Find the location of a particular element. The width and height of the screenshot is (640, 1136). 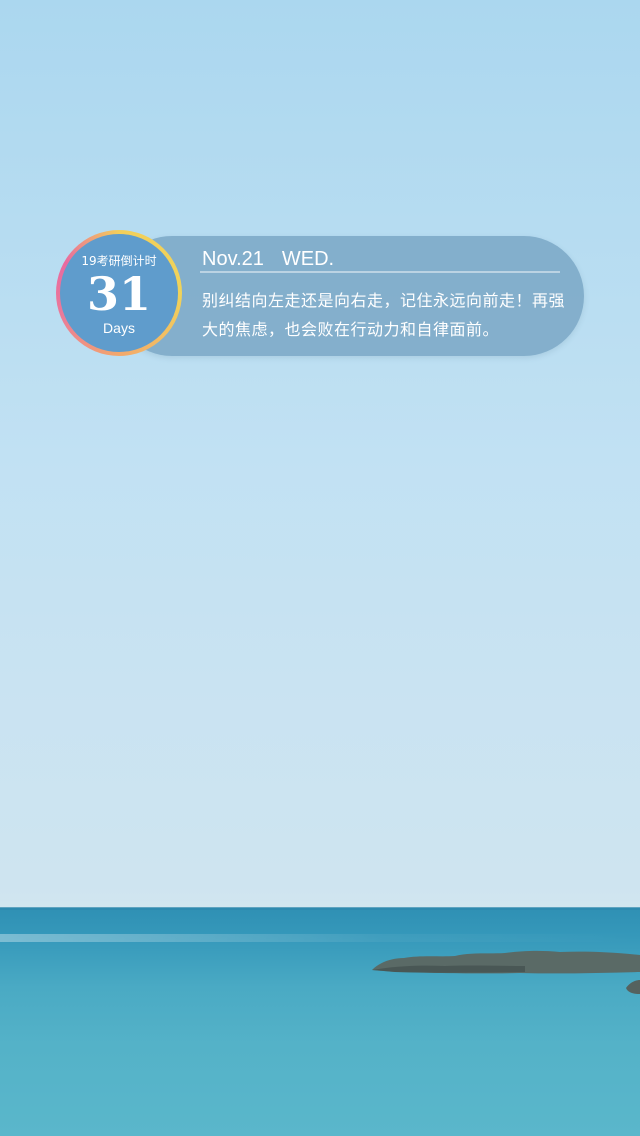

date-row: Nov.21 WED. is located at coordinates (382, 259).